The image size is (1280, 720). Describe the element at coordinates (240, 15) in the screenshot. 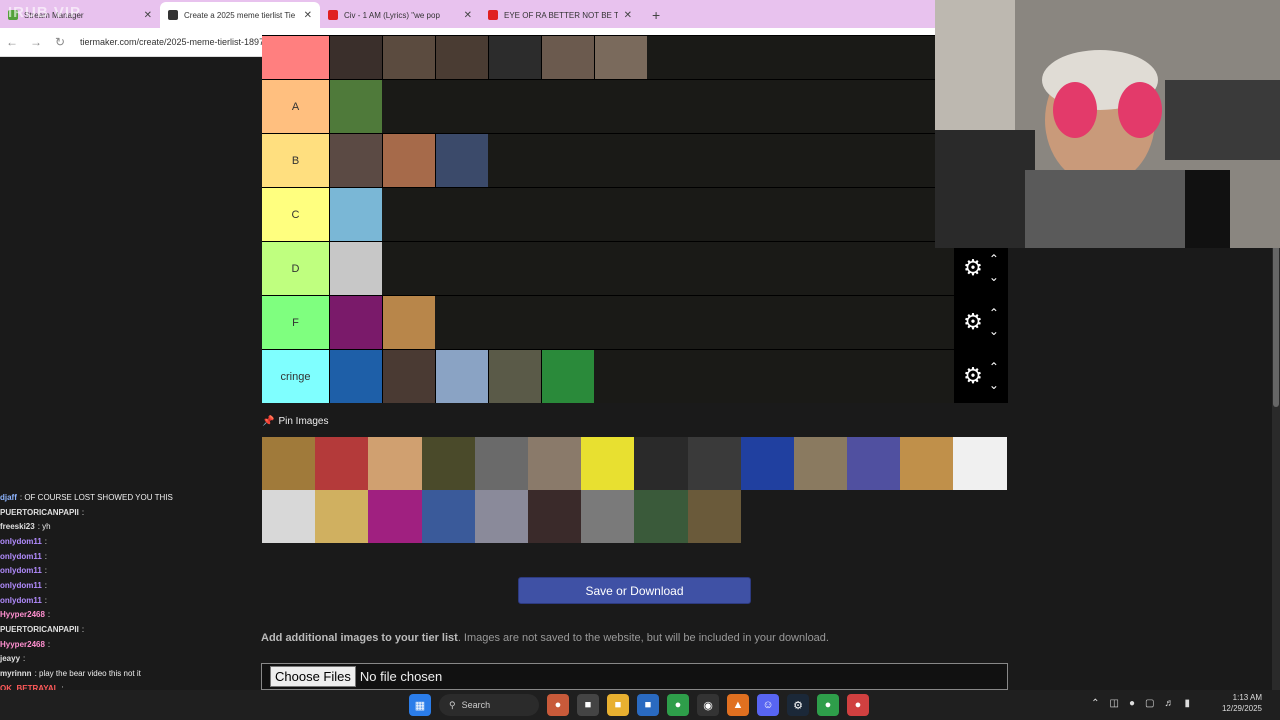

I see `browser-tab: Create a 2025 meme tierlist Tie ✕` at that location.